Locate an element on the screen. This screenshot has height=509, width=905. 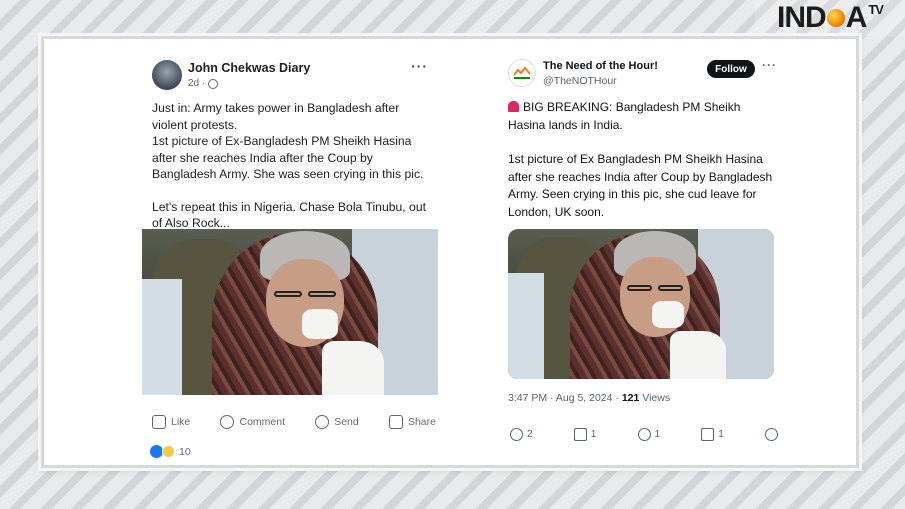
share-icon is located at coordinates (771, 434).